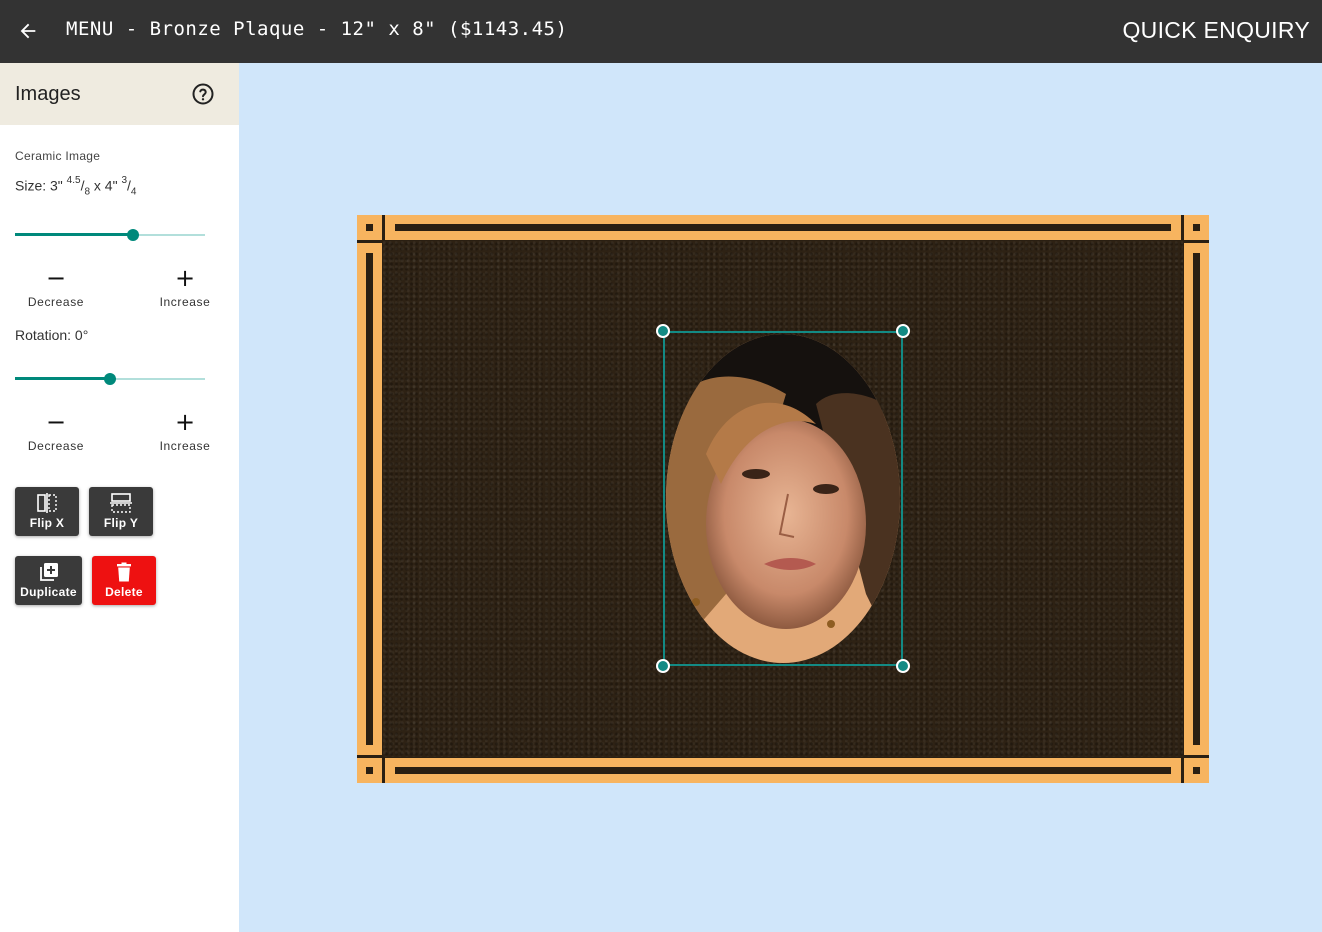 The image size is (1322, 932). I want to click on size-readout: Size: 3" 4.5/8 x 4" 3/4, so click(76, 186).